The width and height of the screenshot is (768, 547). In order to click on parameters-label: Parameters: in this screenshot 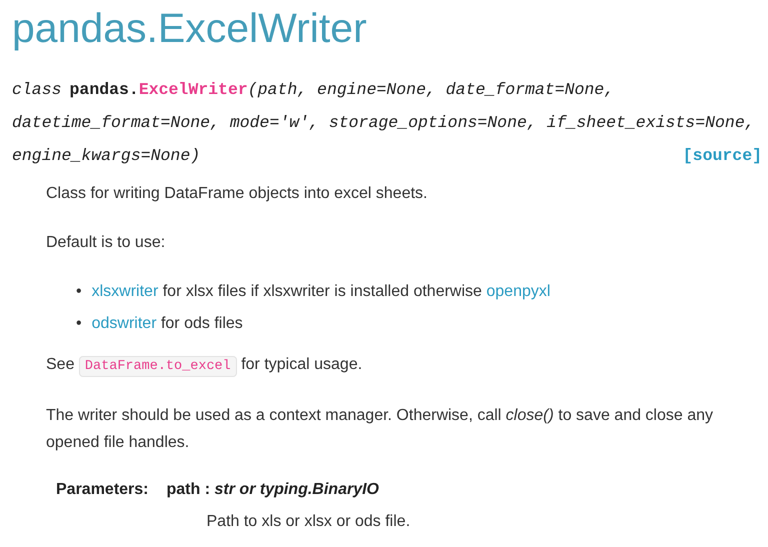, I will do `click(102, 490)`.